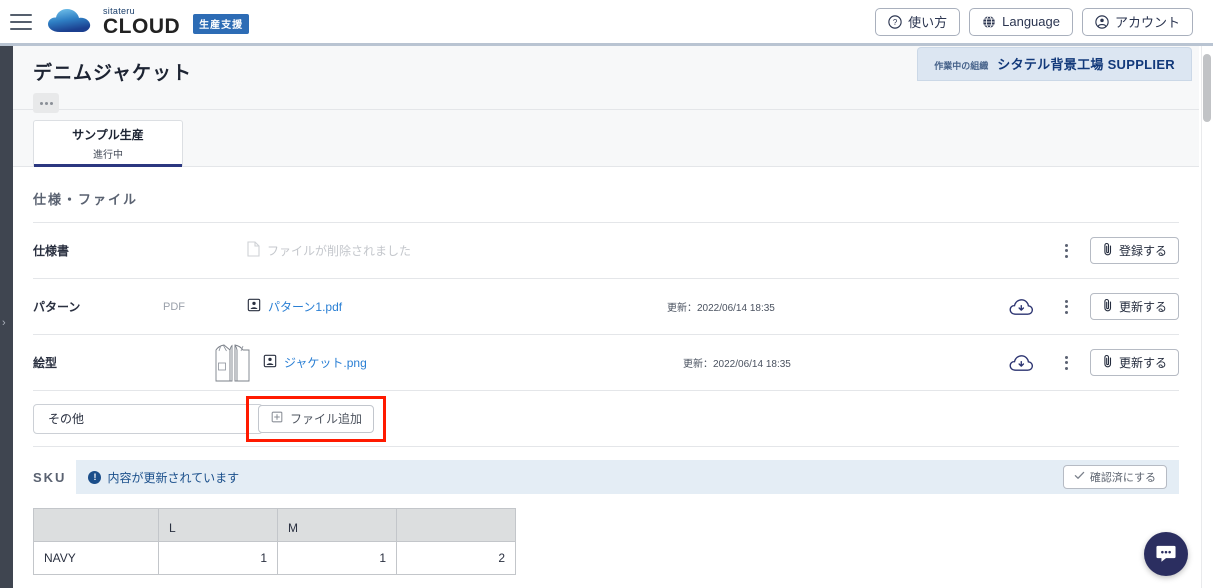 The image size is (1213, 588). I want to click on cloud-logo-icon, so click(72, 21).